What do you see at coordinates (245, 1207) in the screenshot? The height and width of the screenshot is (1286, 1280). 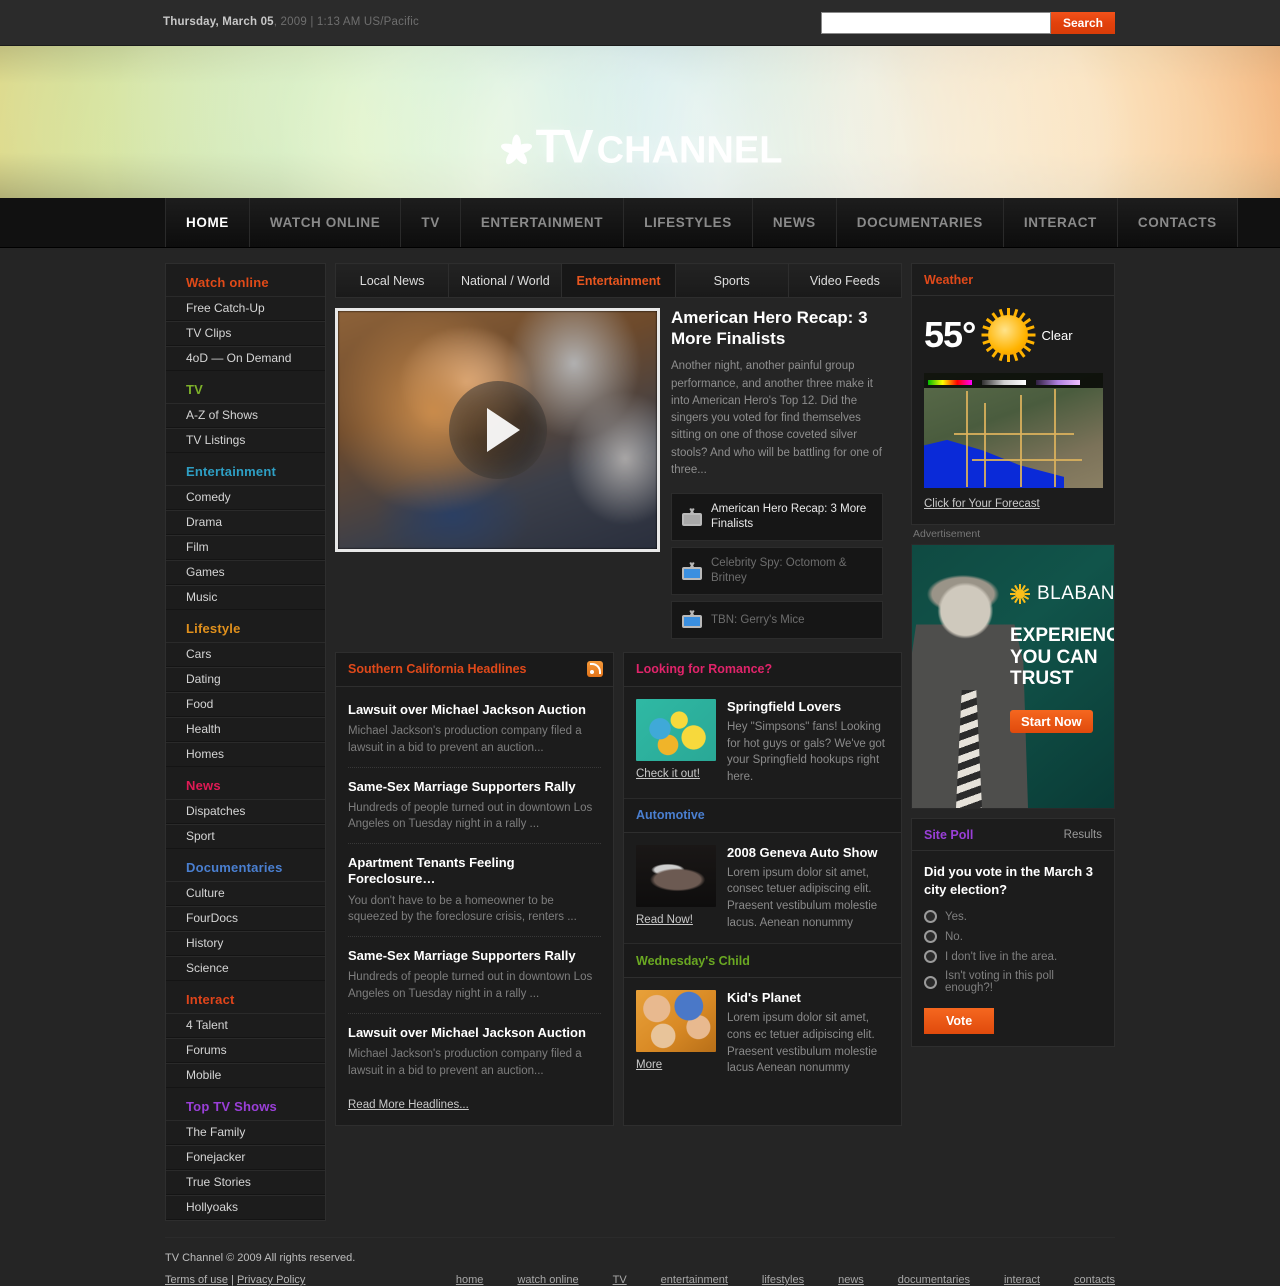 I see `sidebar-item-hollyoaks: Hollyoaks` at bounding box center [245, 1207].